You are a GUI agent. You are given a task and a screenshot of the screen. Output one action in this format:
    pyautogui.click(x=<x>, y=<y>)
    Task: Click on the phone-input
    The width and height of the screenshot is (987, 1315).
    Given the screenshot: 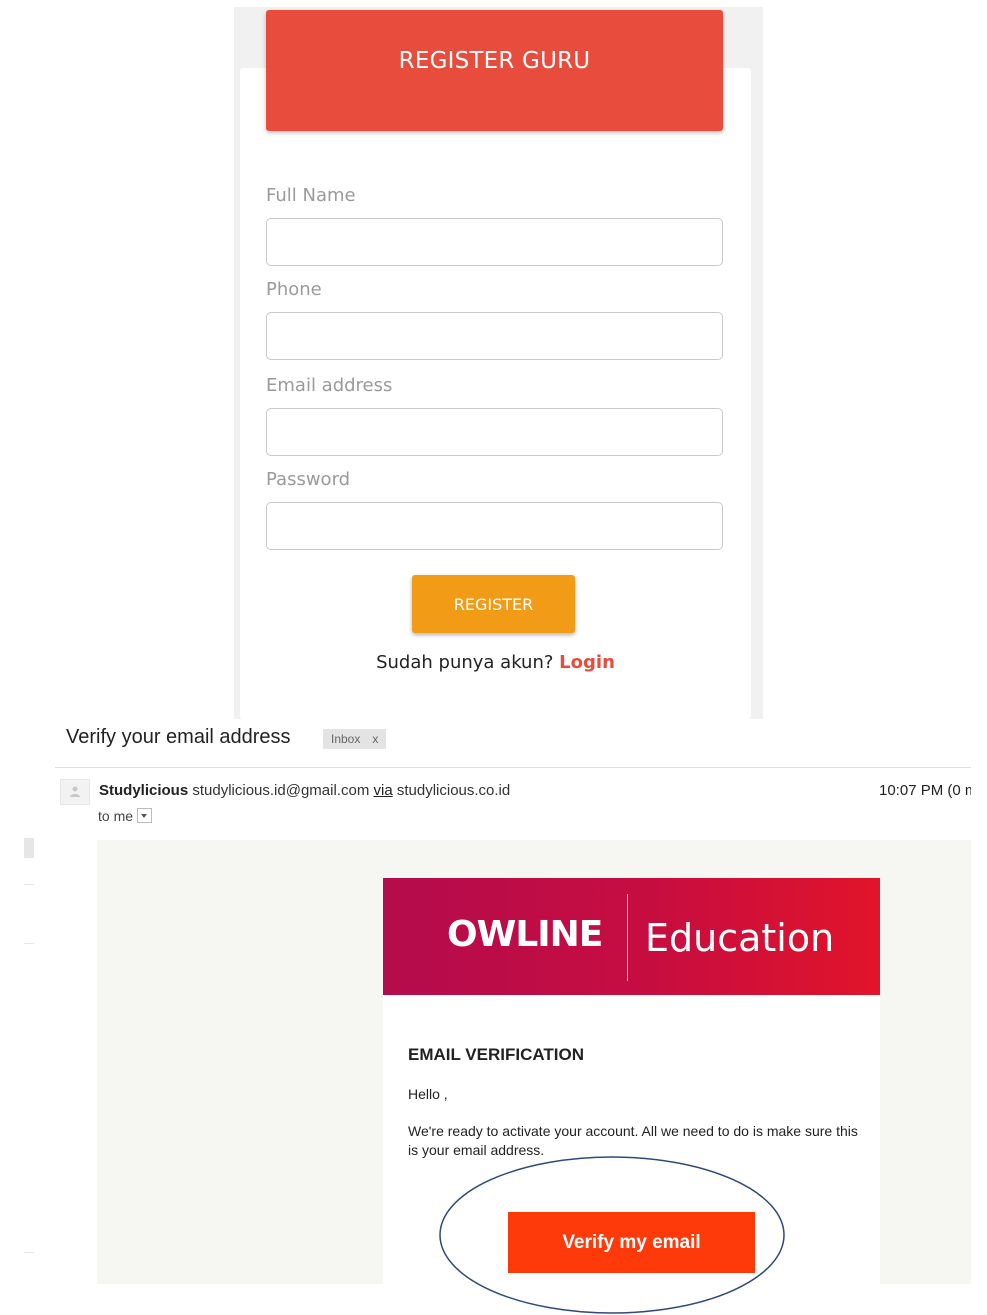 What is the action you would take?
    pyautogui.click(x=494, y=336)
    